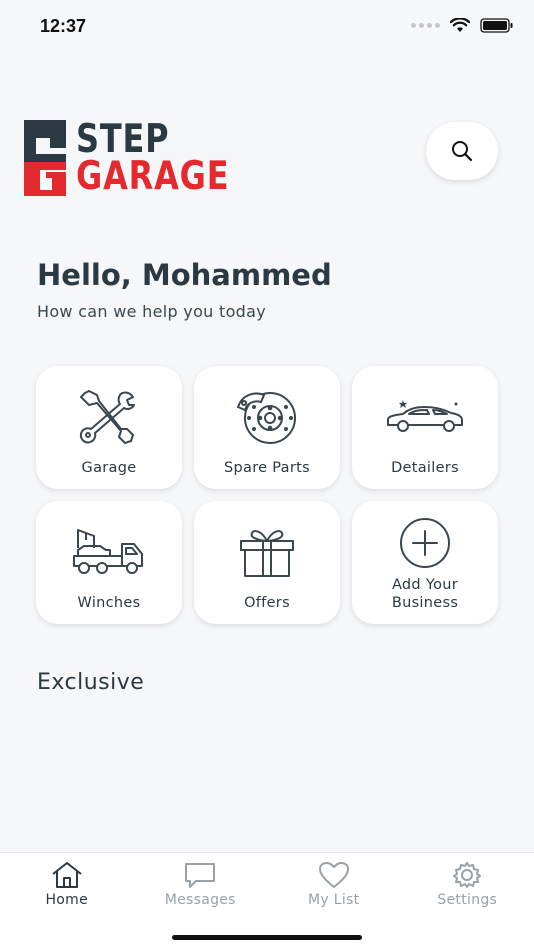  Describe the element at coordinates (267, 602) in the screenshot. I see `service-label: Offers` at that location.